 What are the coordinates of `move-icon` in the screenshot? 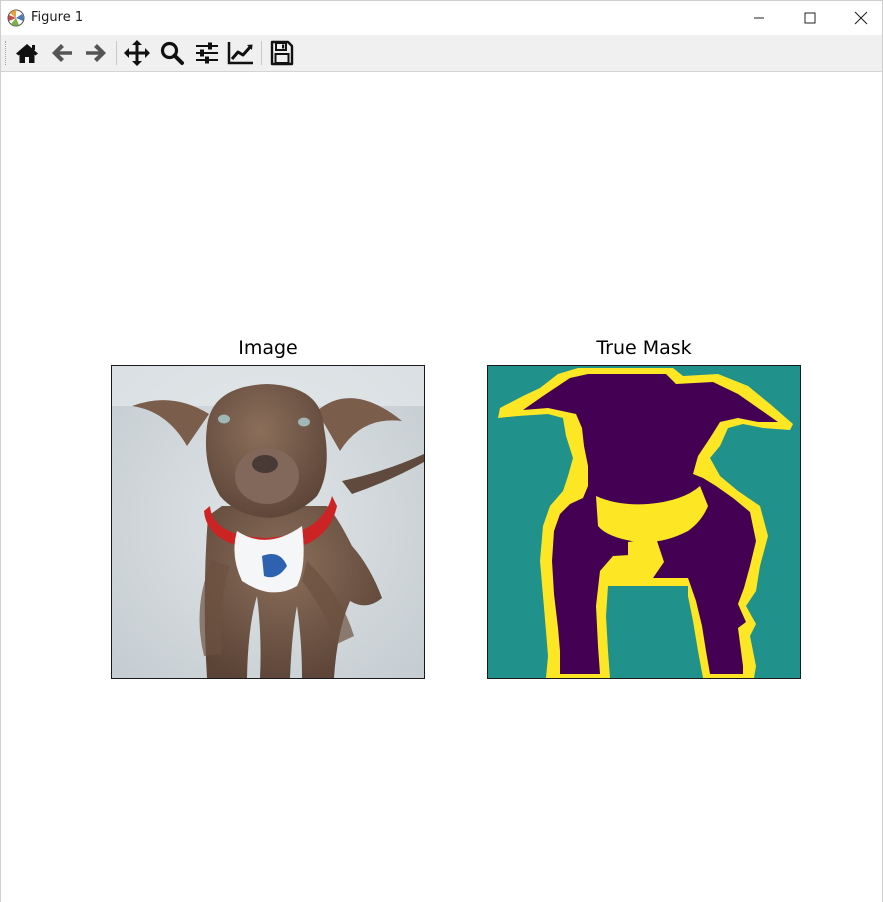 It's located at (137, 53).